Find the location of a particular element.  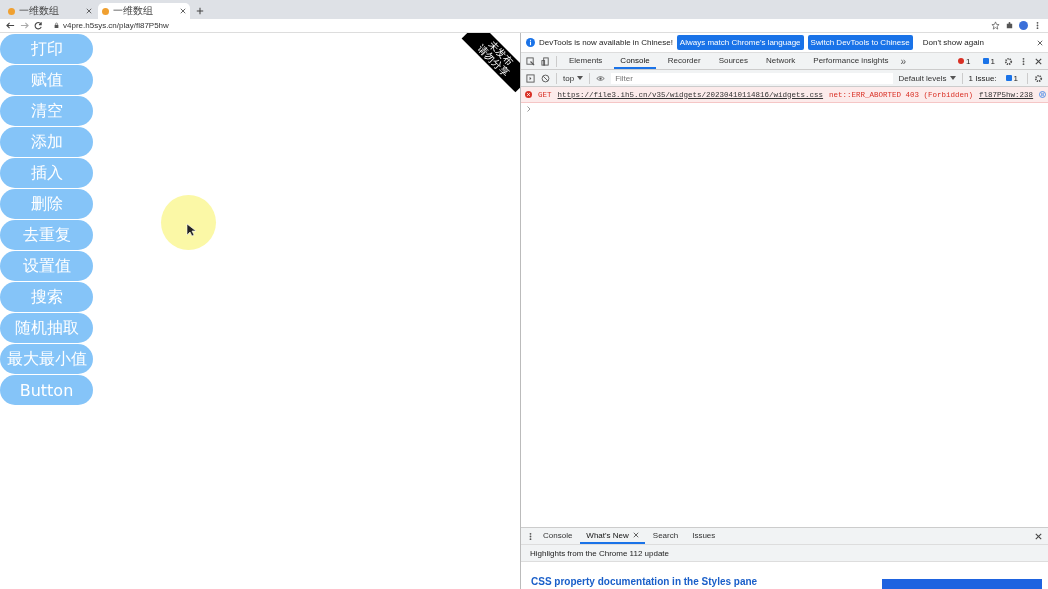

language-button: Always match Chrome's language is located at coordinates (740, 42).